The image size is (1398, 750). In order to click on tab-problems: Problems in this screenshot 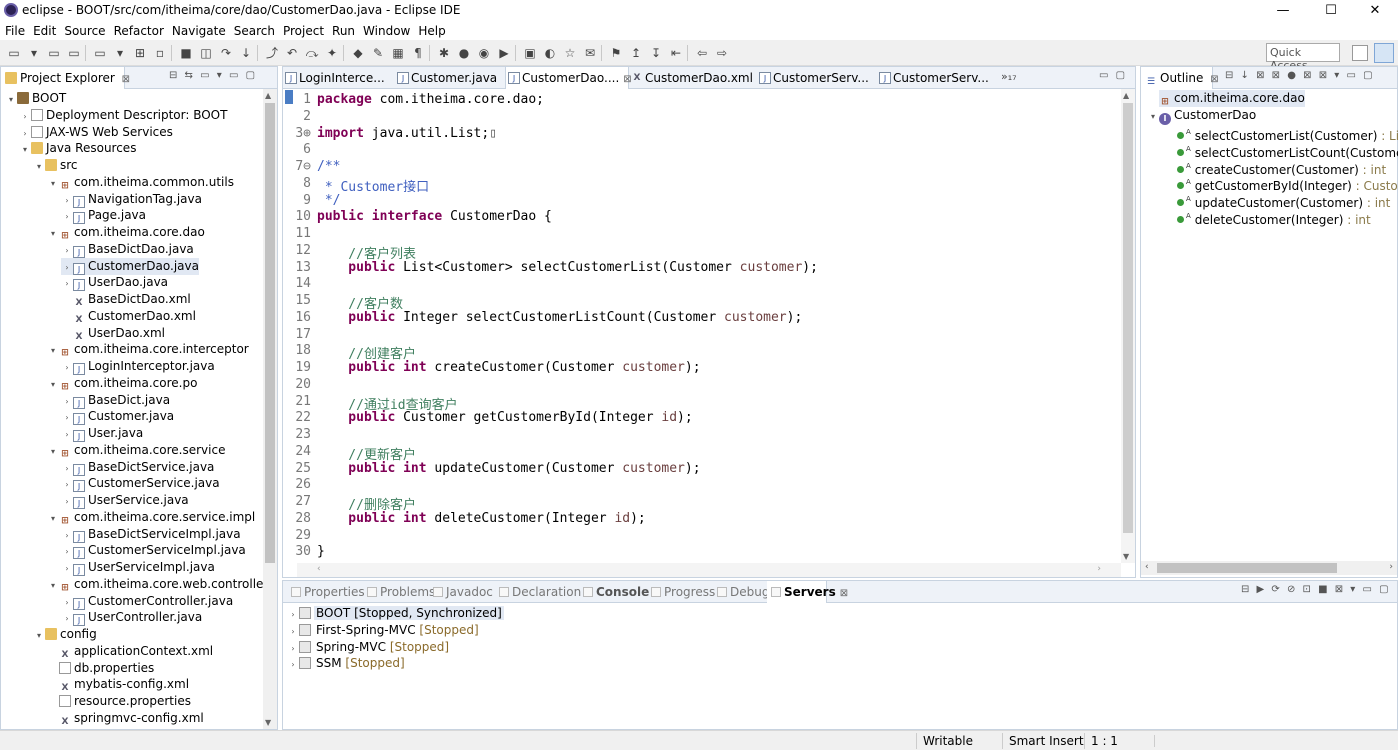, I will do `click(399, 592)`.